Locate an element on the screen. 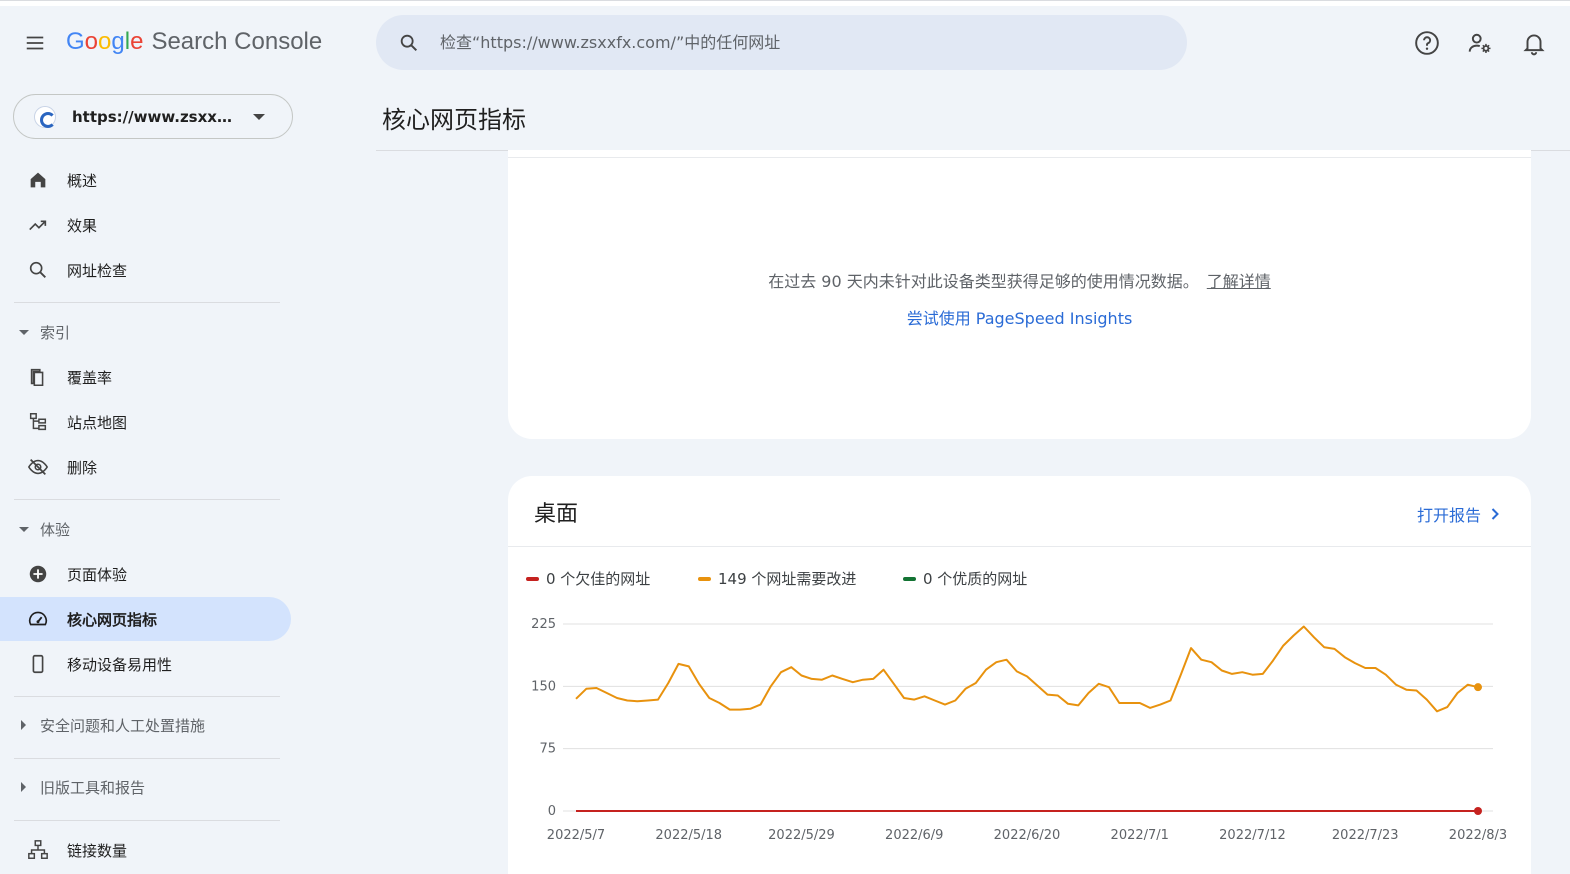 The image size is (1570, 874). top-border is located at coordinates (785, 3).